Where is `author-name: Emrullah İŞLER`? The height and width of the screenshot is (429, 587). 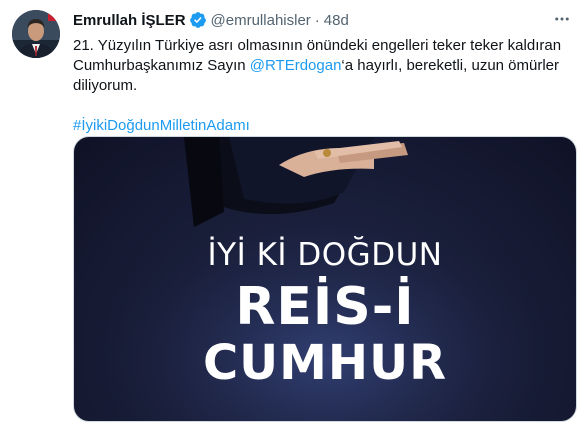 author-name: Emrullah İŞLER is located at coordinates (129, 20).